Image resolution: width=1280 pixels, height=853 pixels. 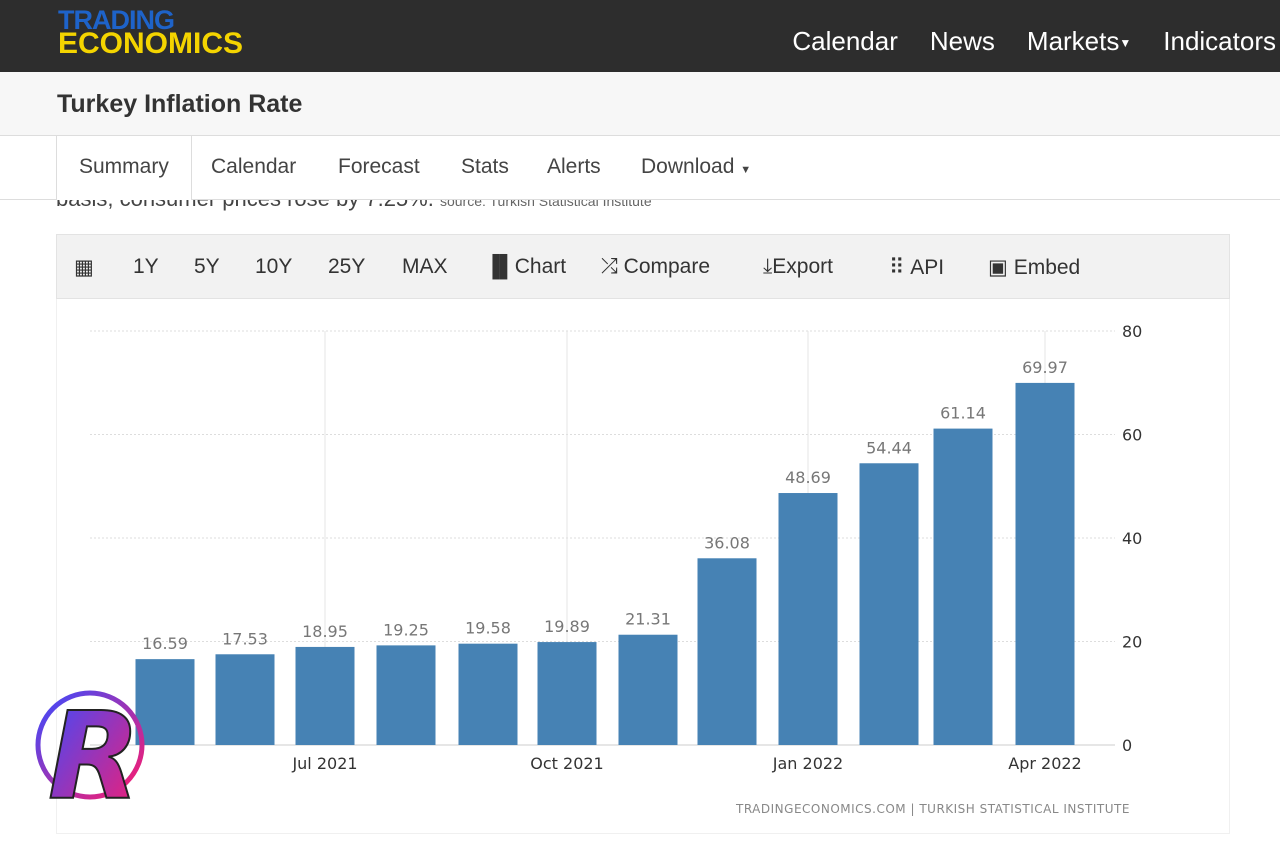 I want to click on y-tick-label: 80, so click(x=1132, y=331).